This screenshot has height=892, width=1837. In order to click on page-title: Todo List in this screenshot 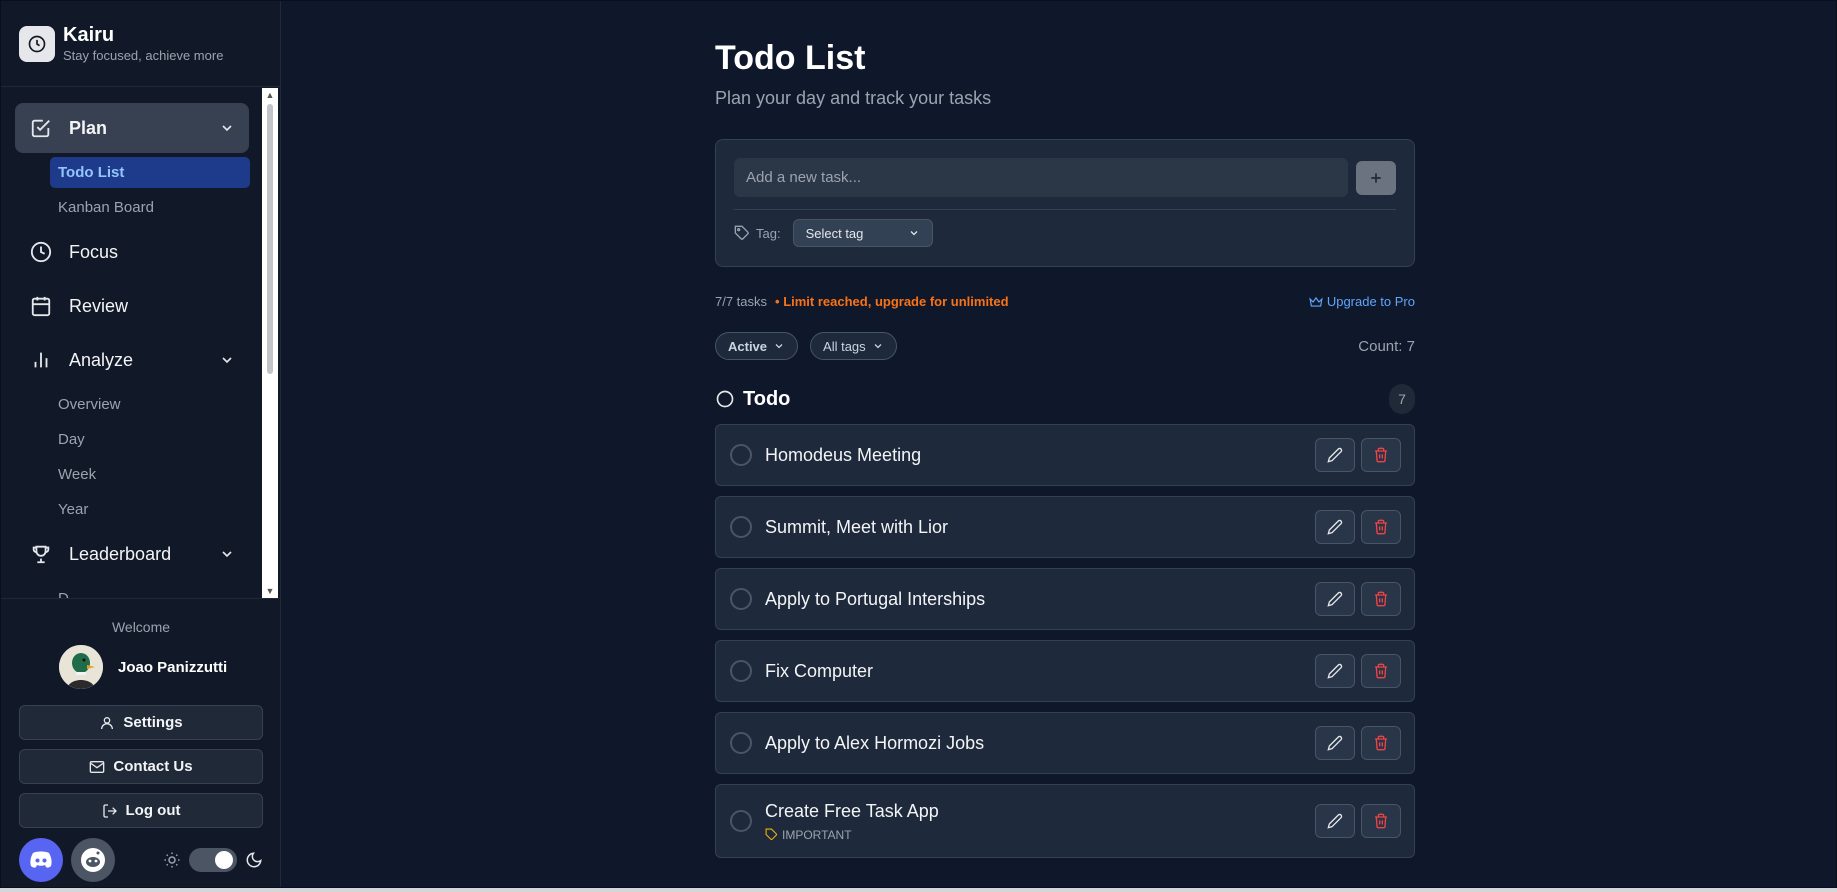, I will do `click(790, 58)`.